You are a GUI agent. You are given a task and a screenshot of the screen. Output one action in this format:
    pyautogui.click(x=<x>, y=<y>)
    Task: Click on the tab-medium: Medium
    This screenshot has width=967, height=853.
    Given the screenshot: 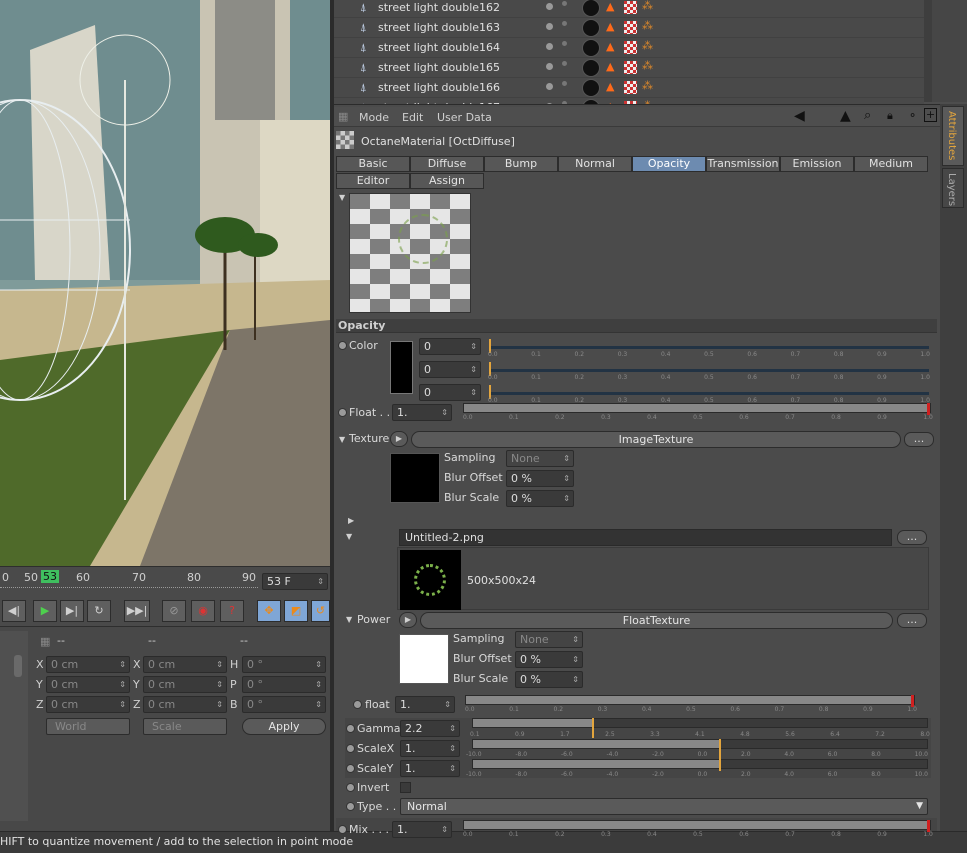 What is the action you would take?
    pyautogui.click(x=891, y=164)
    